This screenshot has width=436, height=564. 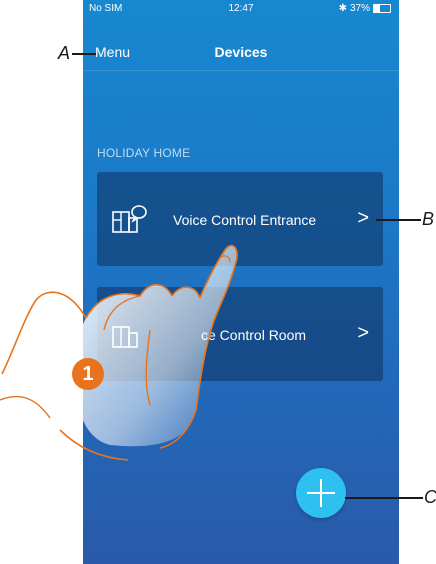 I want to click on battery-status: ✱ 37%, so click(x=365, y=8).